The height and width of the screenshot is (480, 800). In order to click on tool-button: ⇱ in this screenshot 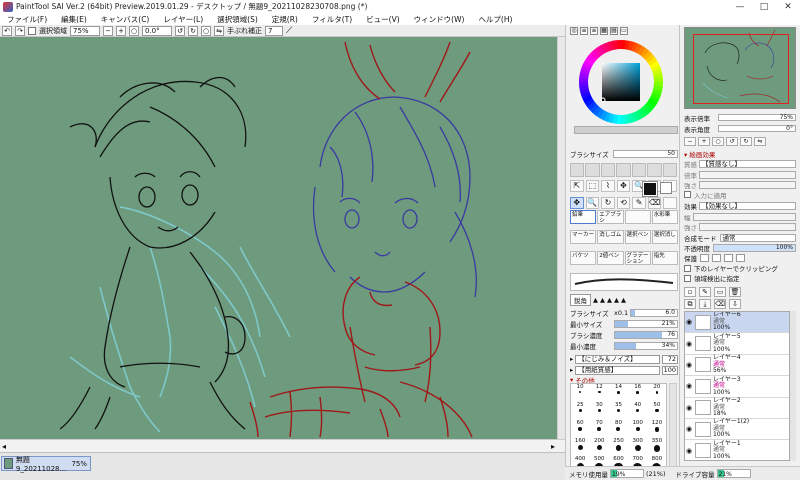, I will do `click(577, 186)`.